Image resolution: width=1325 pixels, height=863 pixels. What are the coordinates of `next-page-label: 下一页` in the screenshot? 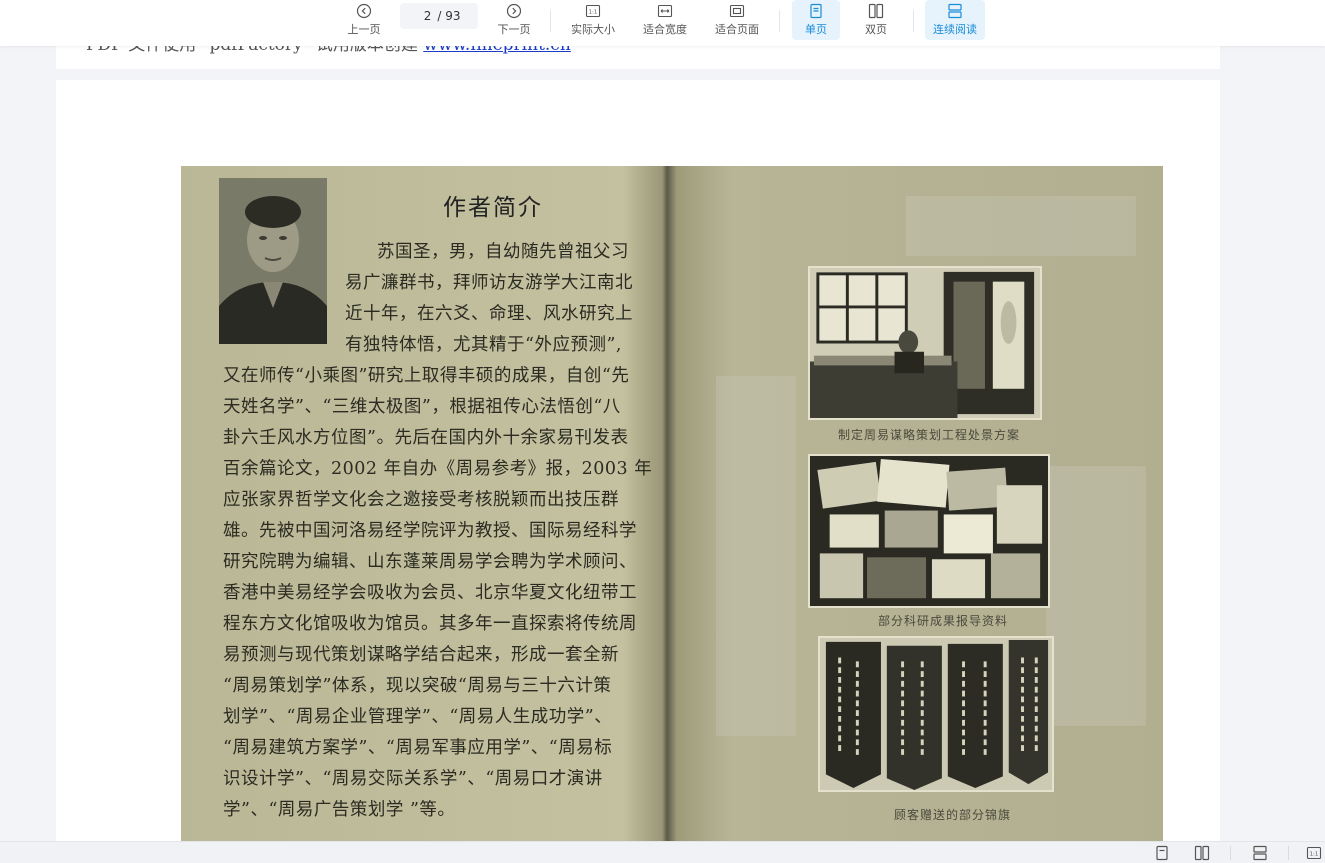 It's located at (514, 29).